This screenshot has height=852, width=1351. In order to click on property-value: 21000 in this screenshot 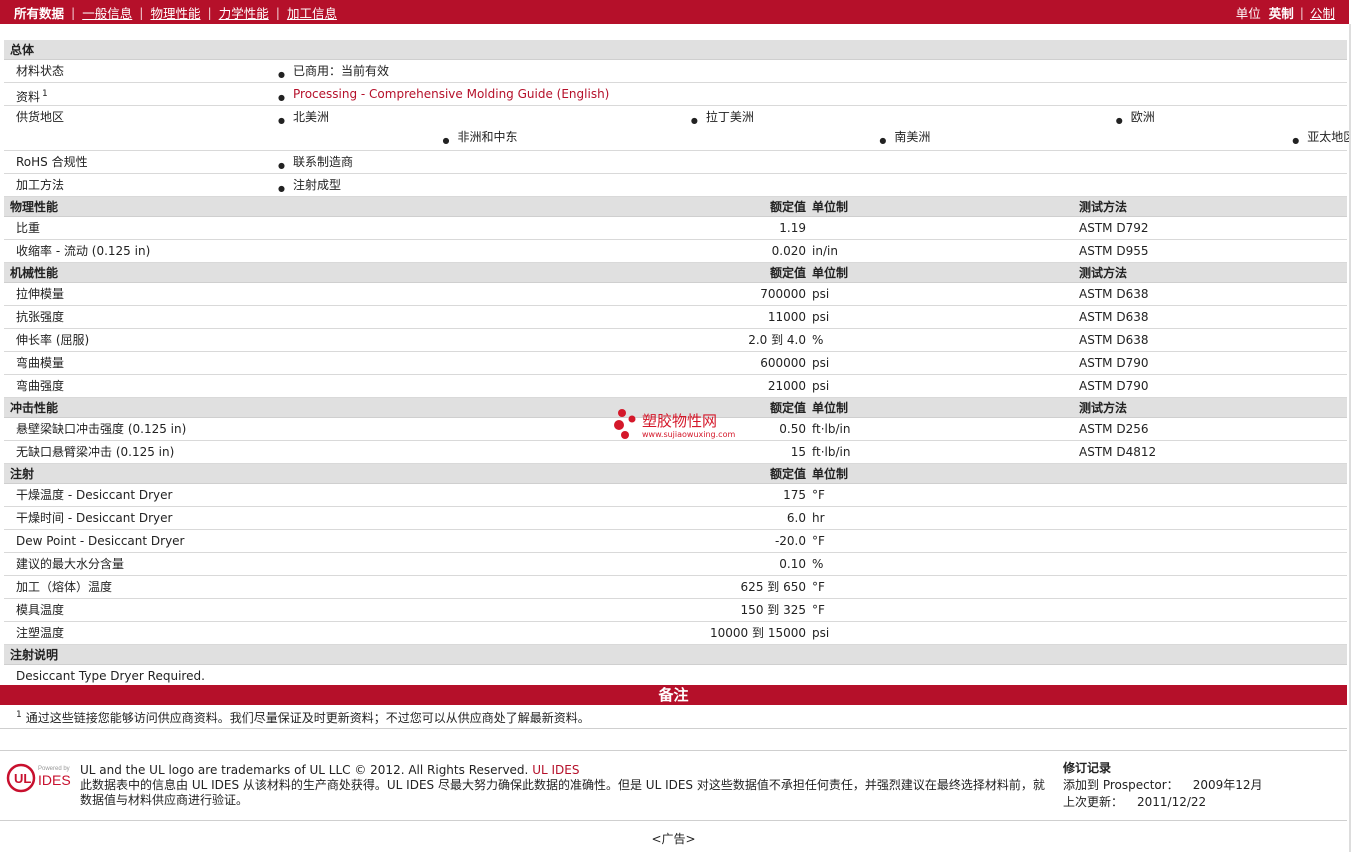, I will do `click(786, 386)`.